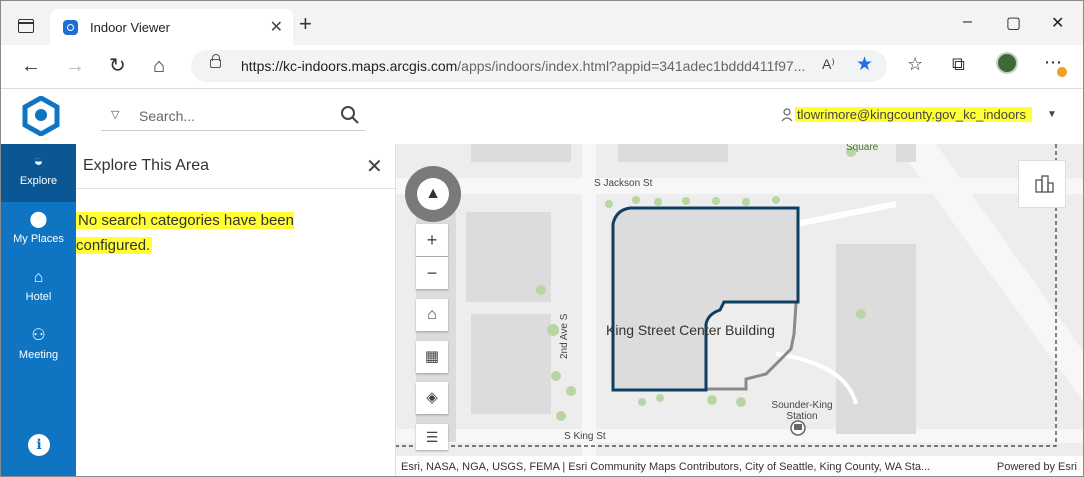 The height and width of the screenshot is (477, 1084). I want to click on rail-item-label: Explore, so click(38, 181).